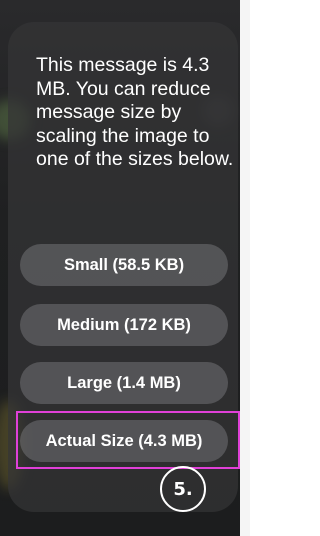 The image size is (320, 536). I want to click on step-highlight-box, so click(128, 440).